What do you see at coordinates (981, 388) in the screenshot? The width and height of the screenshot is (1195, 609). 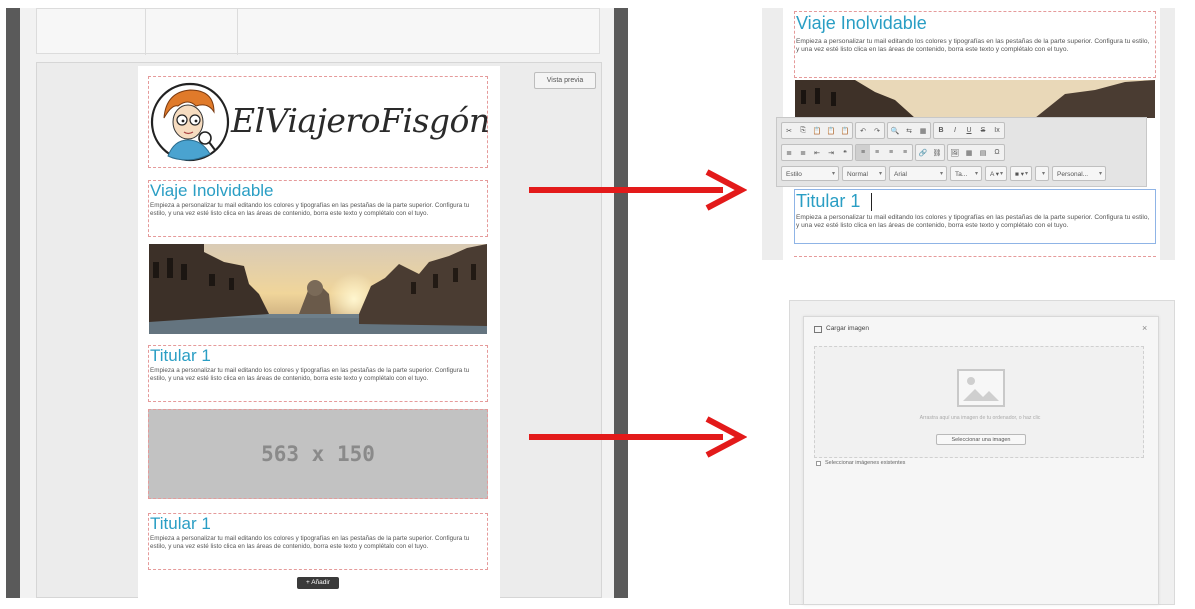 I see `image-placeholder-icon` at bounding box center [981, 388].